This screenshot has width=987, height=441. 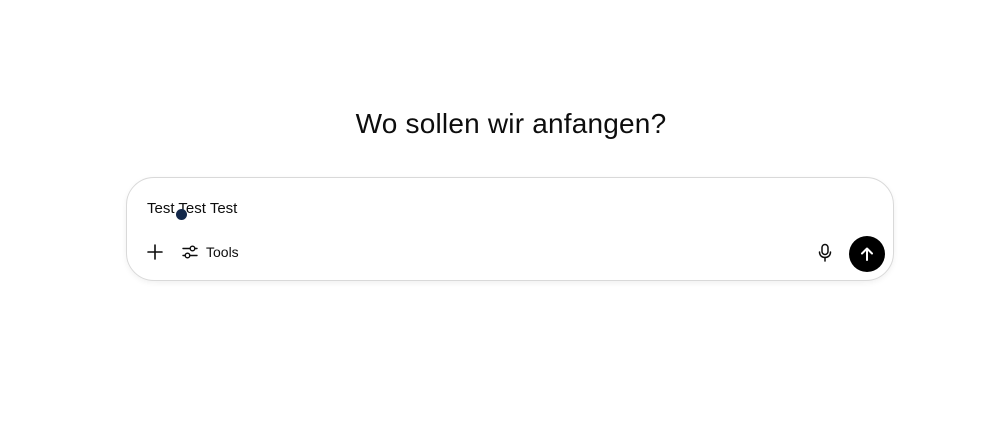 I want to click on plus-icon, so click(x=155, y=252).